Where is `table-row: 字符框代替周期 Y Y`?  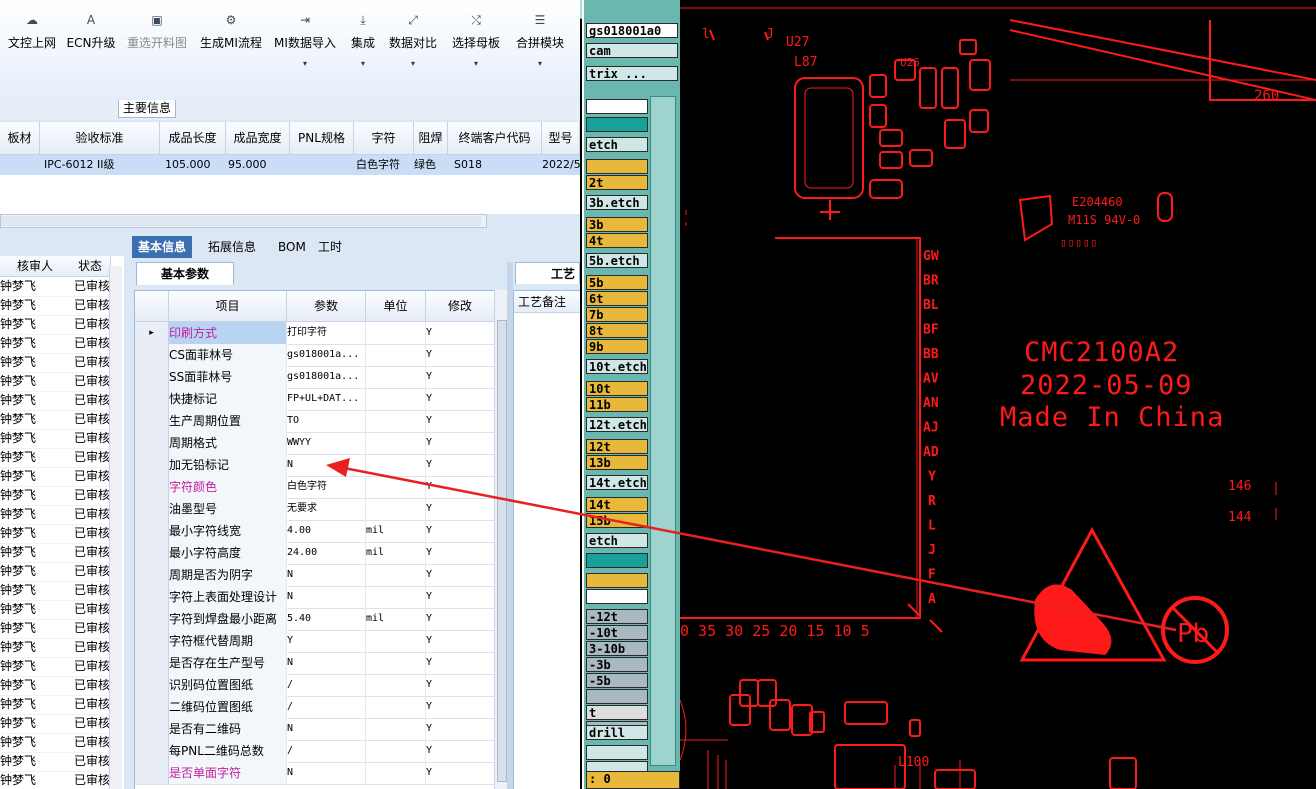
table-row: 字符框代替周期 Y Y is located at coordinates (315, 641).